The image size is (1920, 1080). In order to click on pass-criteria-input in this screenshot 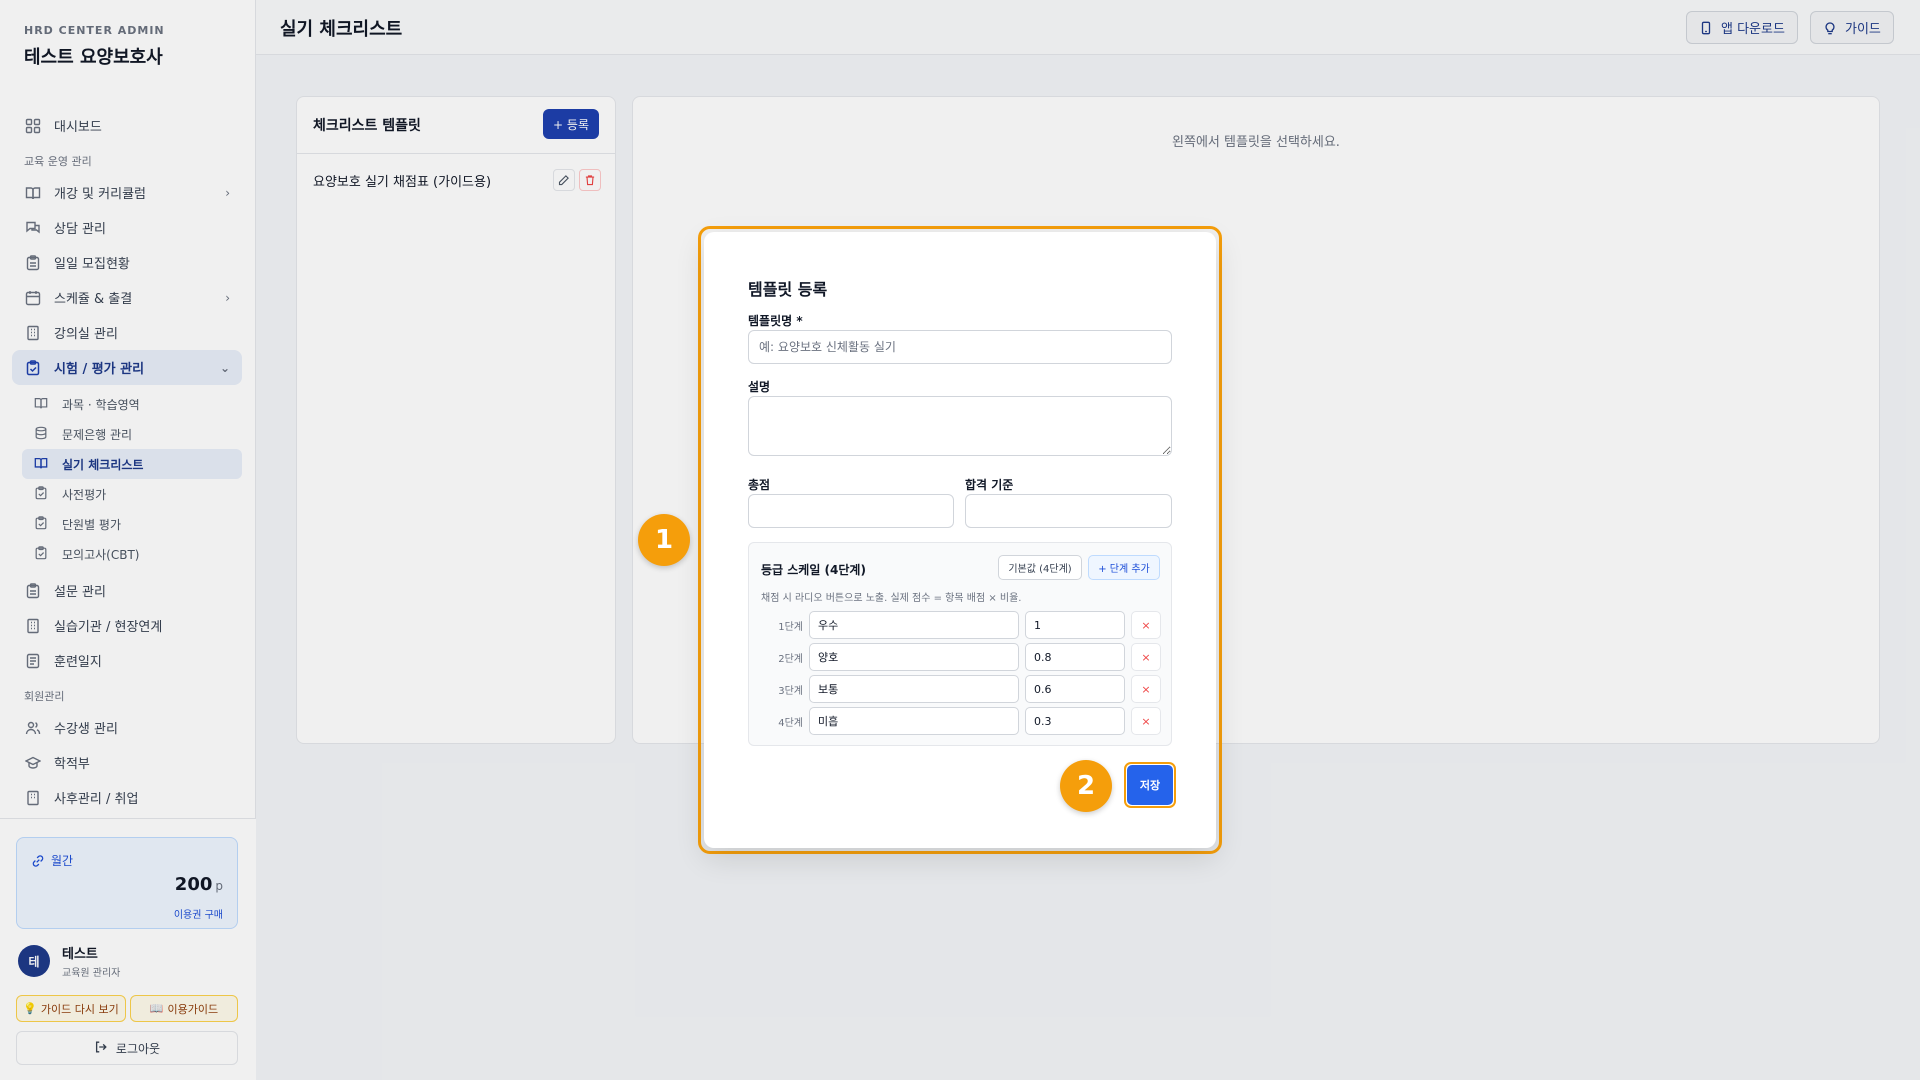, I will do `click(1068, 511)`.